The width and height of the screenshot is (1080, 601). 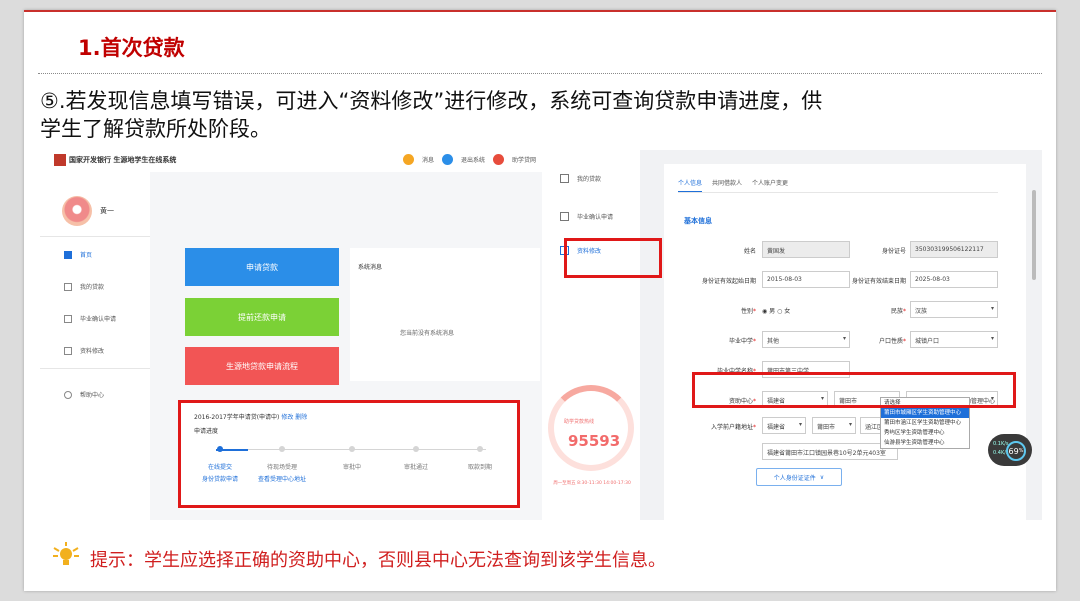 What do you see at coordinates (378, 560) in the screenshot?
I see `tip-text: 提示：学生应选择正确的资助中心，否则县中心无法查询到该学生信息。` at bounding box center [378, 560].